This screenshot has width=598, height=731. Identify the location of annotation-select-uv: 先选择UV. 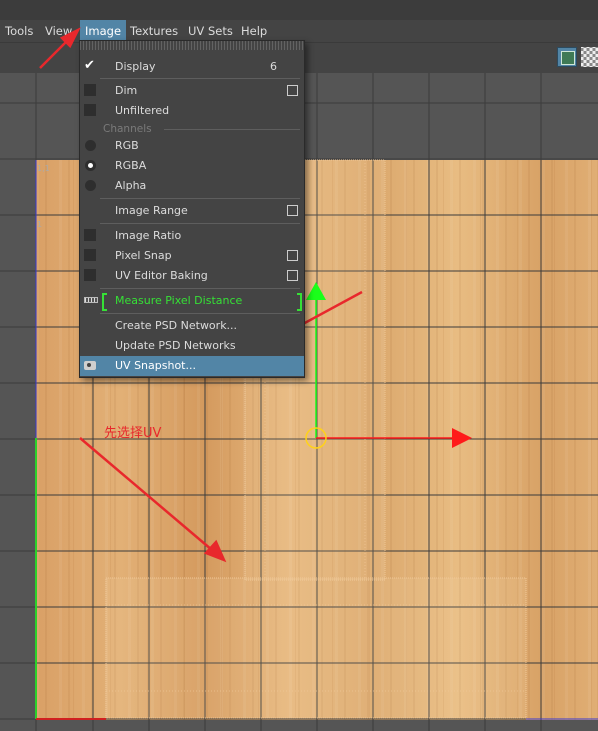
(133, 433).